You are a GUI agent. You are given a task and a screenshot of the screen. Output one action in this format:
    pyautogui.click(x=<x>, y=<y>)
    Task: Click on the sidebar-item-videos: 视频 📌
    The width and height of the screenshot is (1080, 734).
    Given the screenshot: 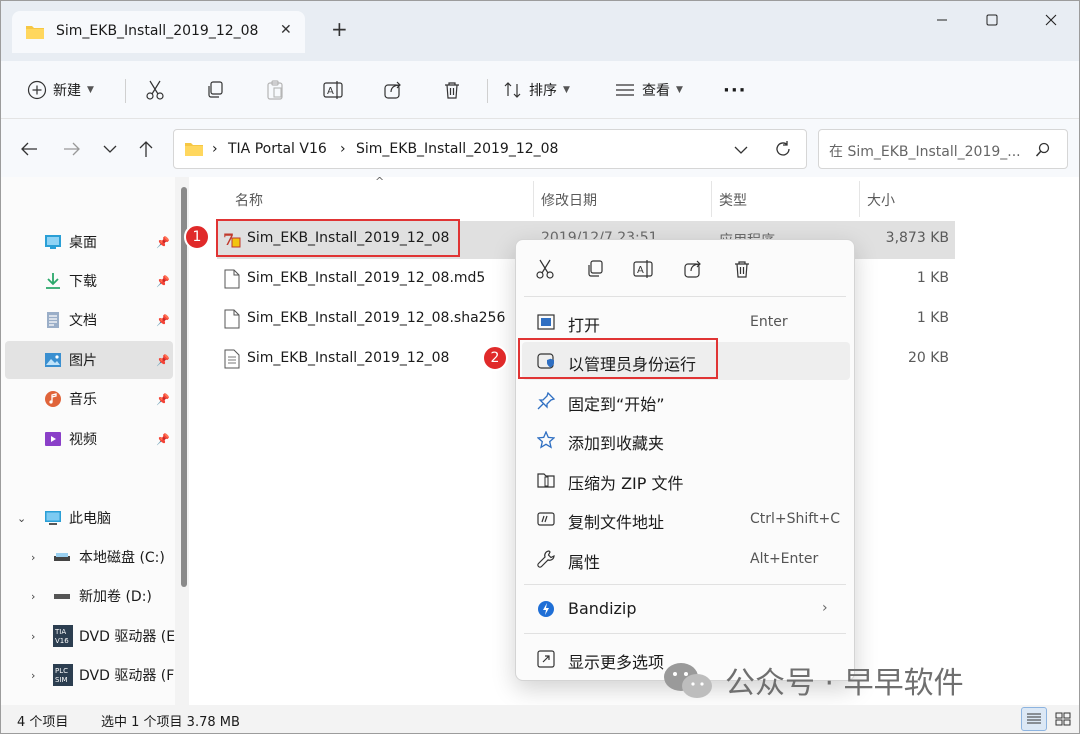 What is the action you would take?
    pyautogui.click(x=88, y=439)
    